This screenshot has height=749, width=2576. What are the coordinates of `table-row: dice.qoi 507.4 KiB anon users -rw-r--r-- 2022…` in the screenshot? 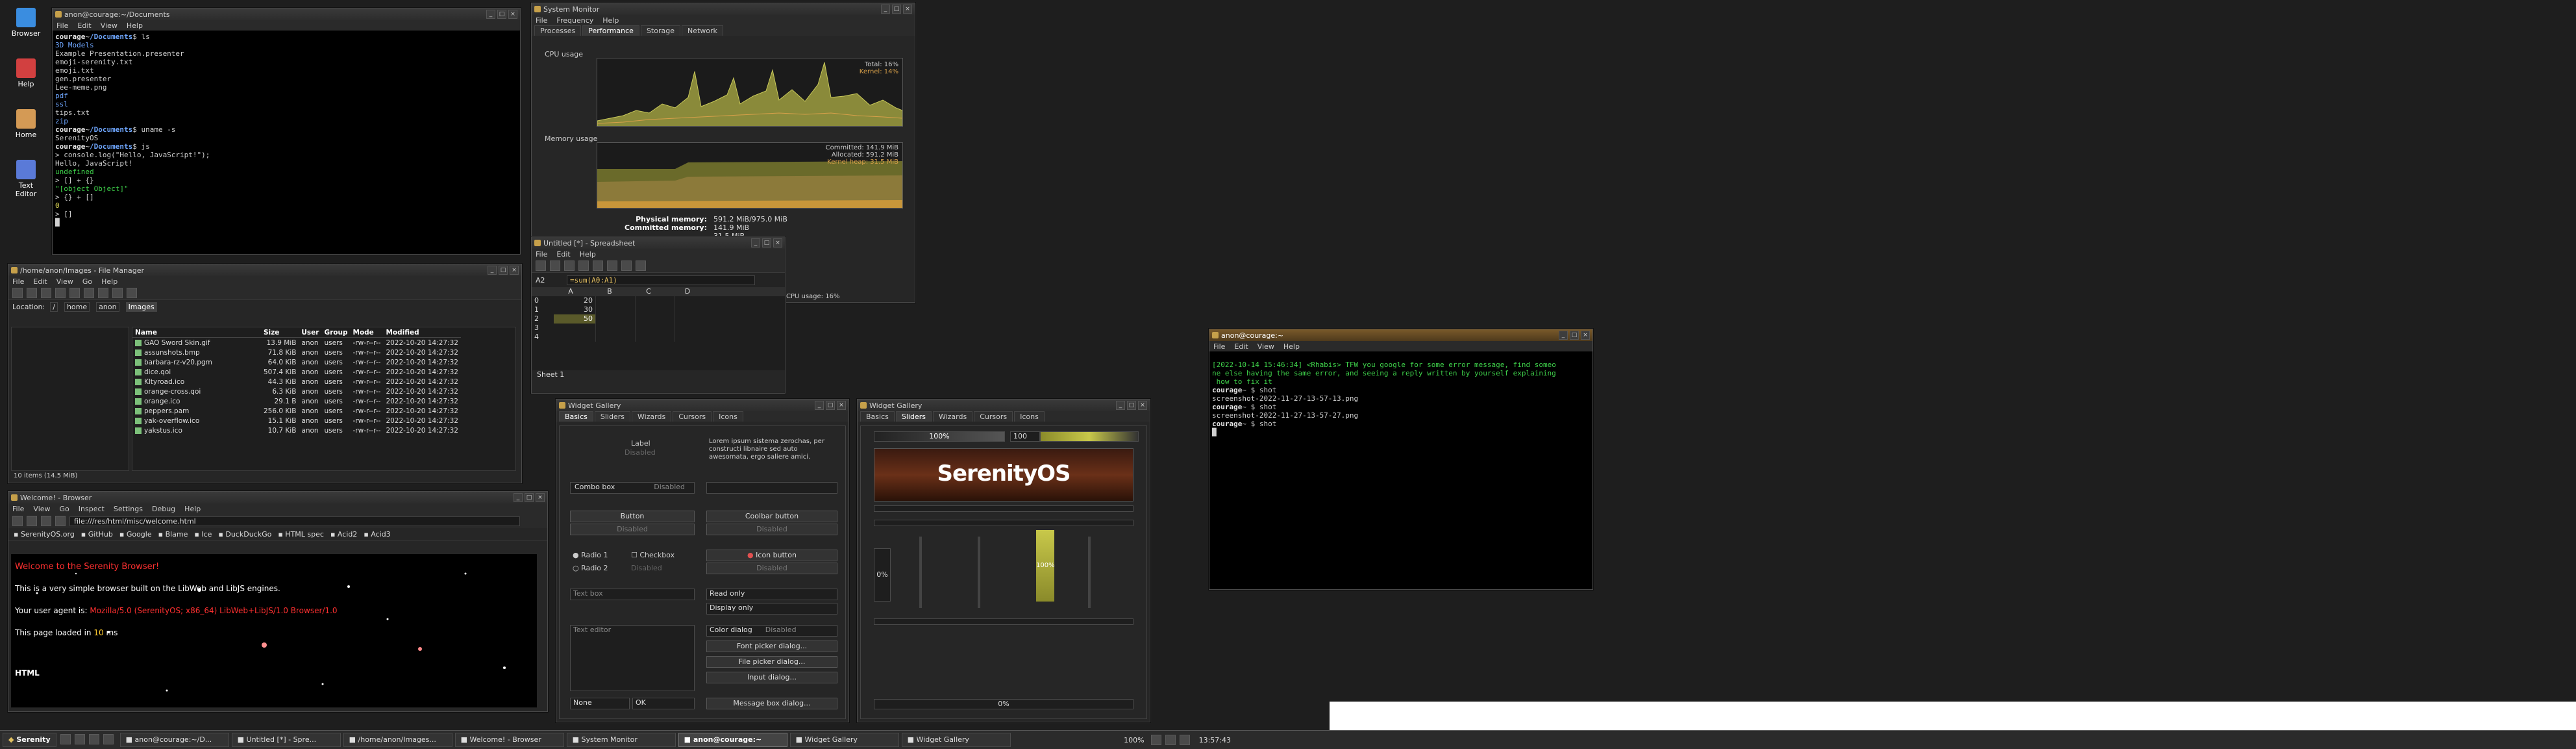 It's located at (296, 372).